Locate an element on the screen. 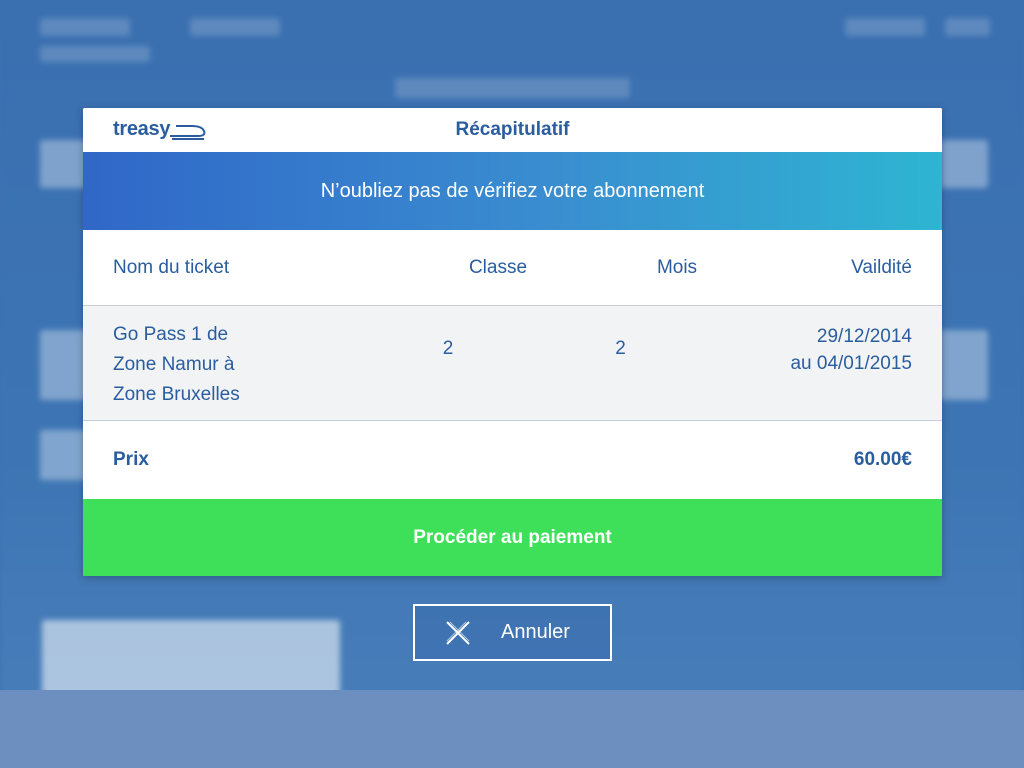 The image size is (1024, 768). ticket-validity: 29/12/2014 au 04/01/2015 is located at coordinates (780, 348).